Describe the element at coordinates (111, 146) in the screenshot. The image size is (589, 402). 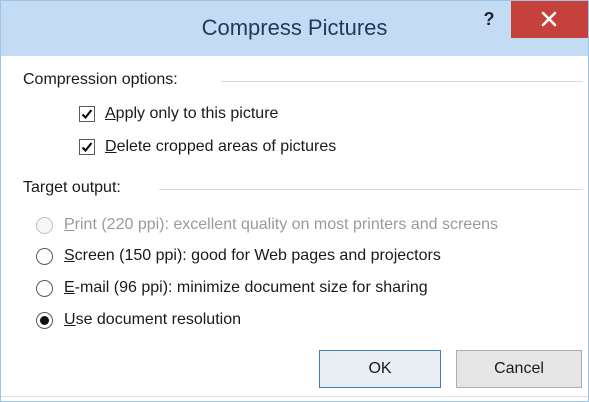
I see `mnemonic-d: D` at that location.